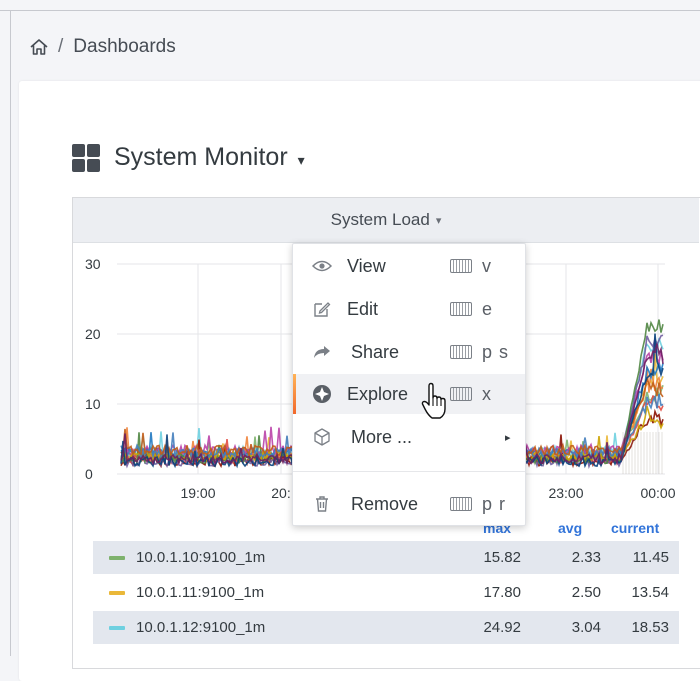  I want to click on dashboard-grid-icon, so click(86, 157).